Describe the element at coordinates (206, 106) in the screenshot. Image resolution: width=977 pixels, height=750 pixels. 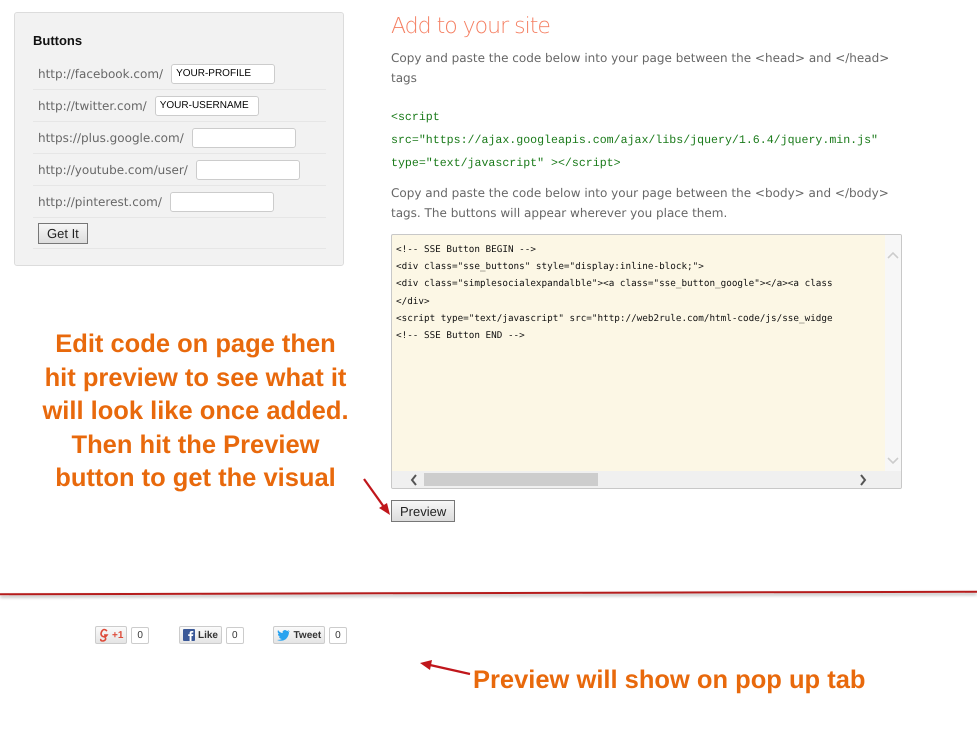
I see `input-field: YOUR-USERNAME` at that location.